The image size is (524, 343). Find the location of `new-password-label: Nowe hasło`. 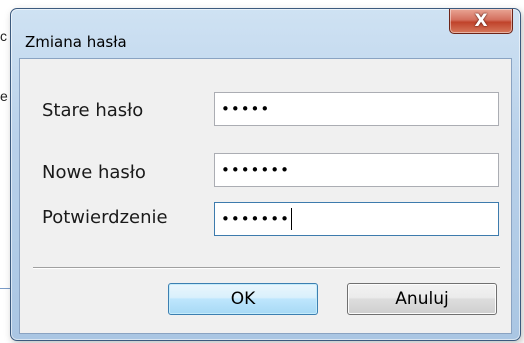

new-password-label: Nowe hasło is located at coordinates (94, 172).